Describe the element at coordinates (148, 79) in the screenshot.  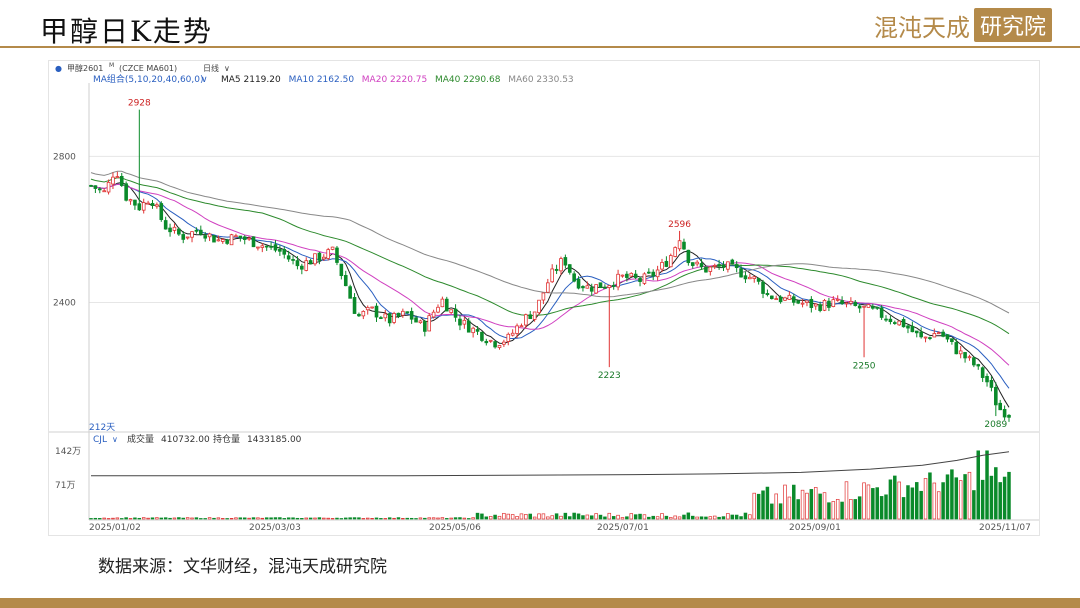
I see `ma-group-label: MA组合(5,10,20,40,60,0)` at that location.